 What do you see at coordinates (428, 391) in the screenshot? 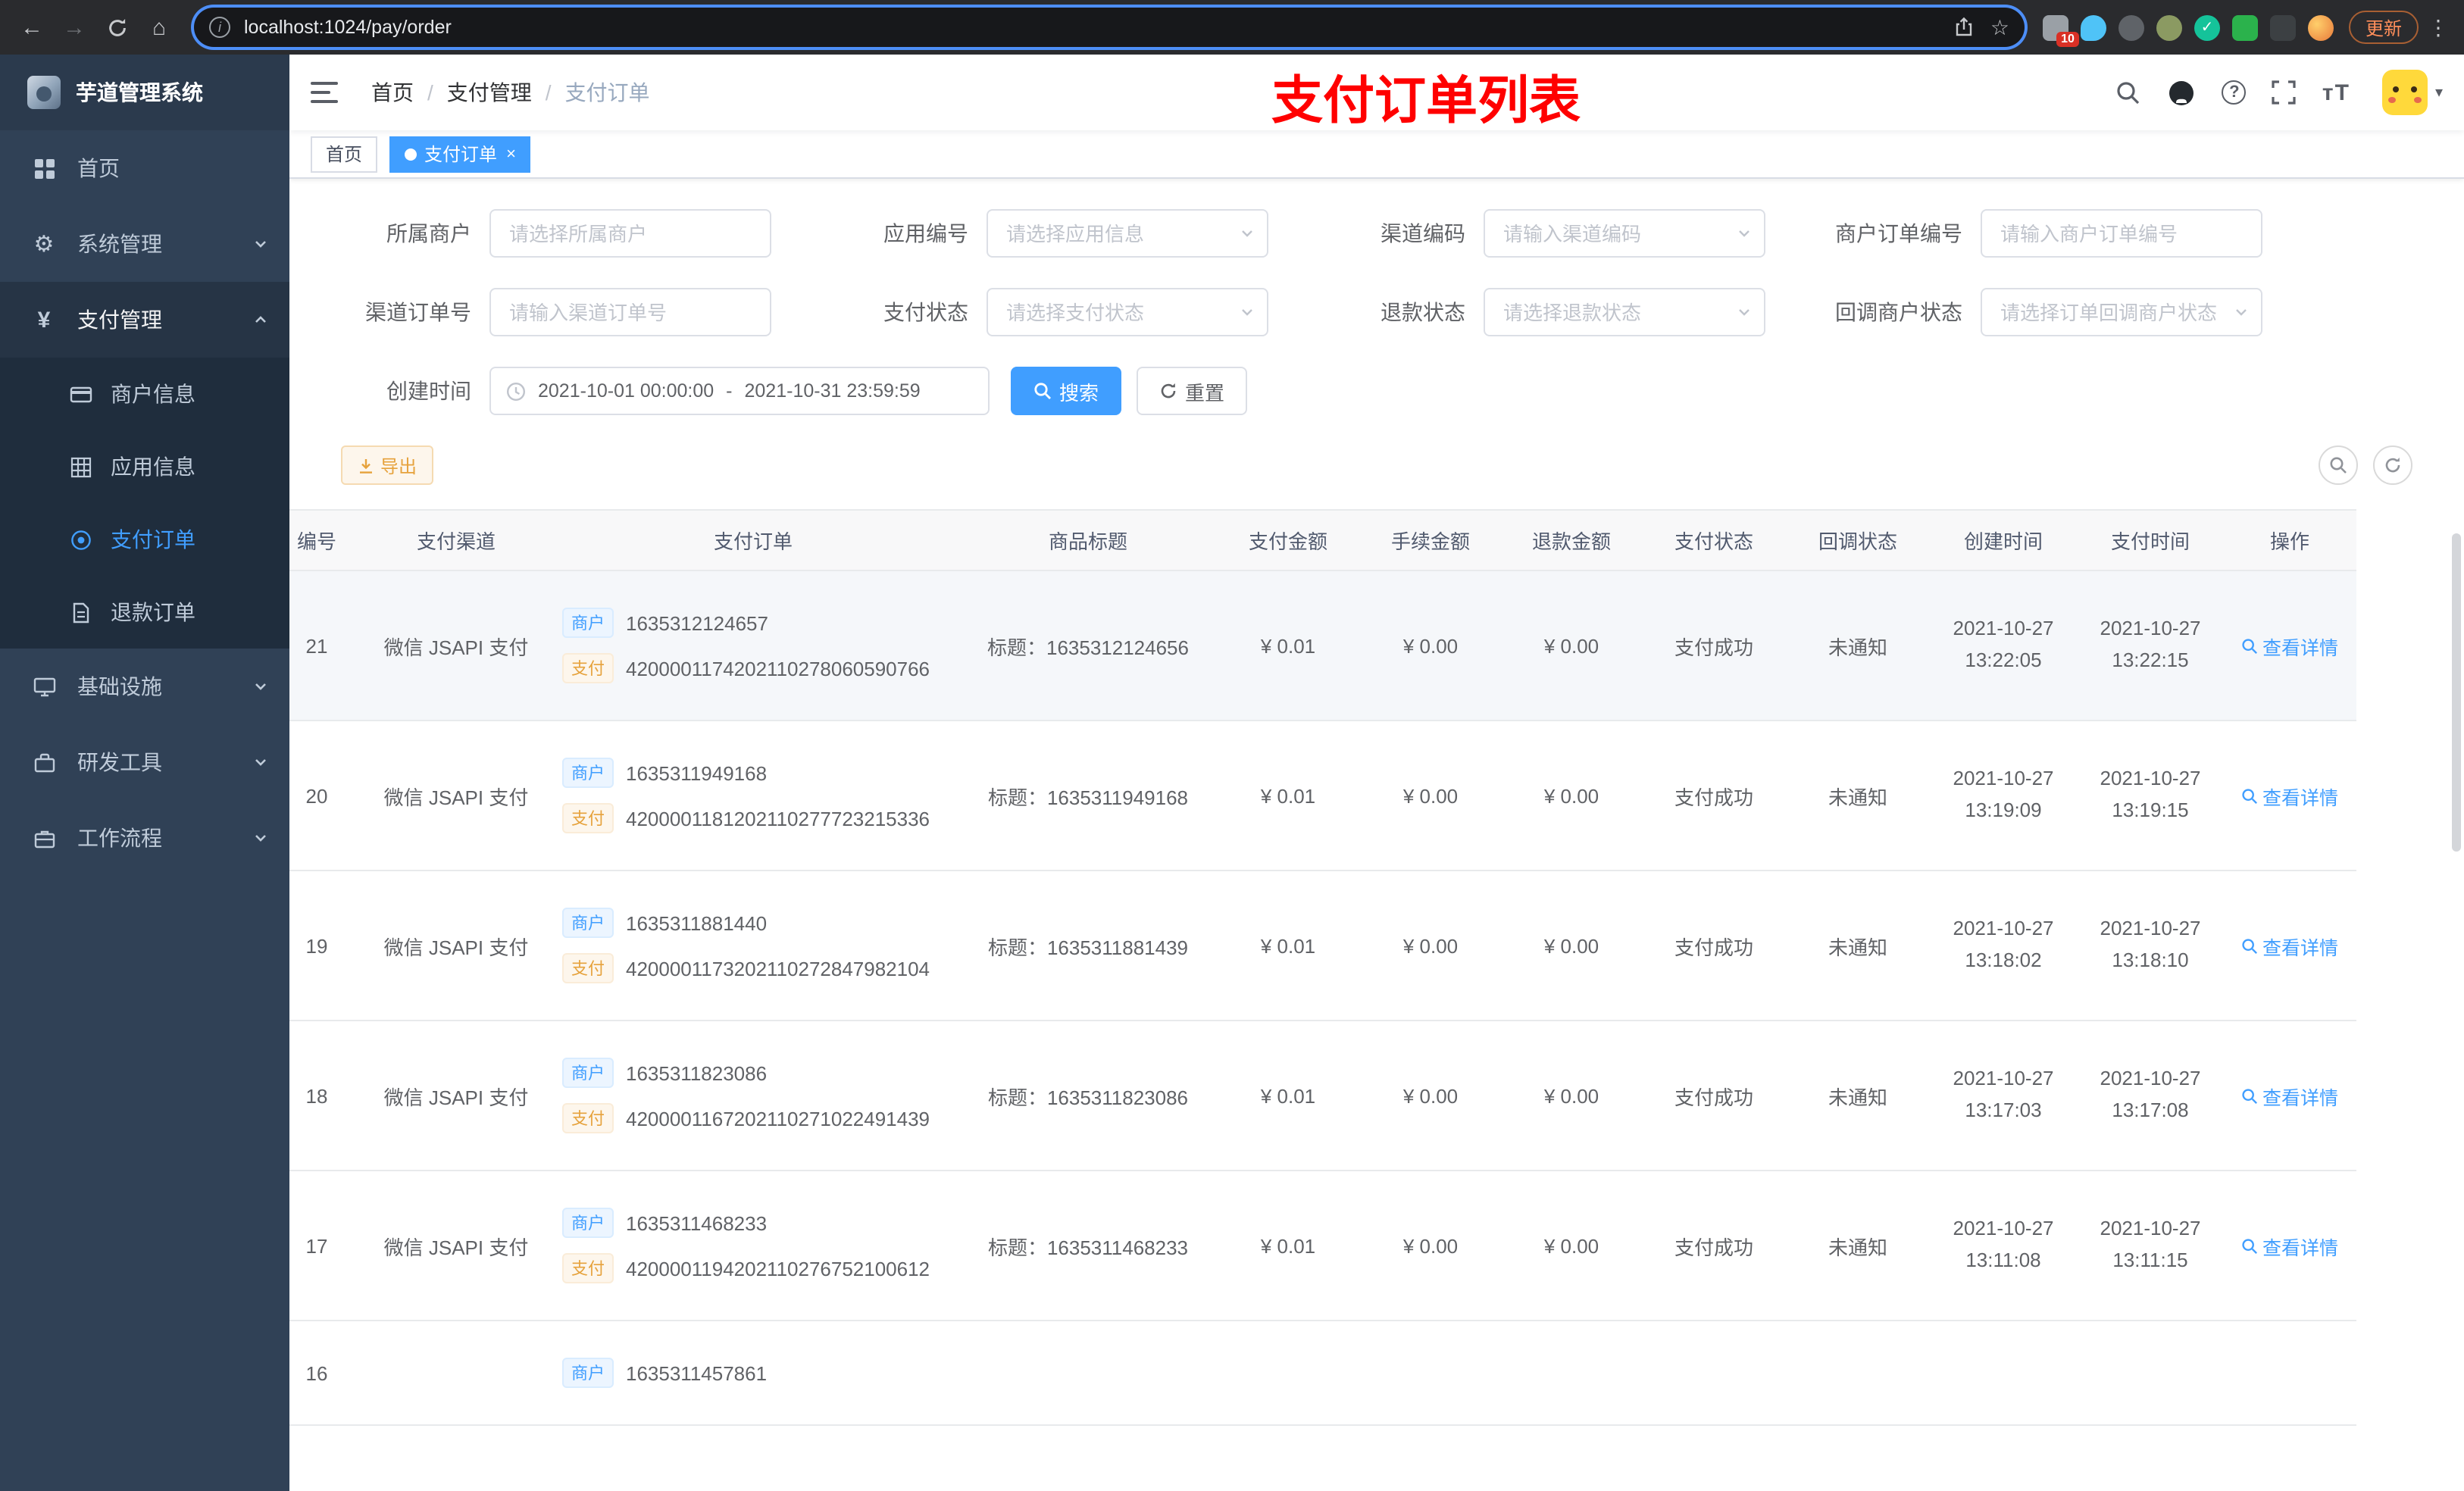
I see `filter-label-create-time: 创建时间` at bounding box center [428, 391].